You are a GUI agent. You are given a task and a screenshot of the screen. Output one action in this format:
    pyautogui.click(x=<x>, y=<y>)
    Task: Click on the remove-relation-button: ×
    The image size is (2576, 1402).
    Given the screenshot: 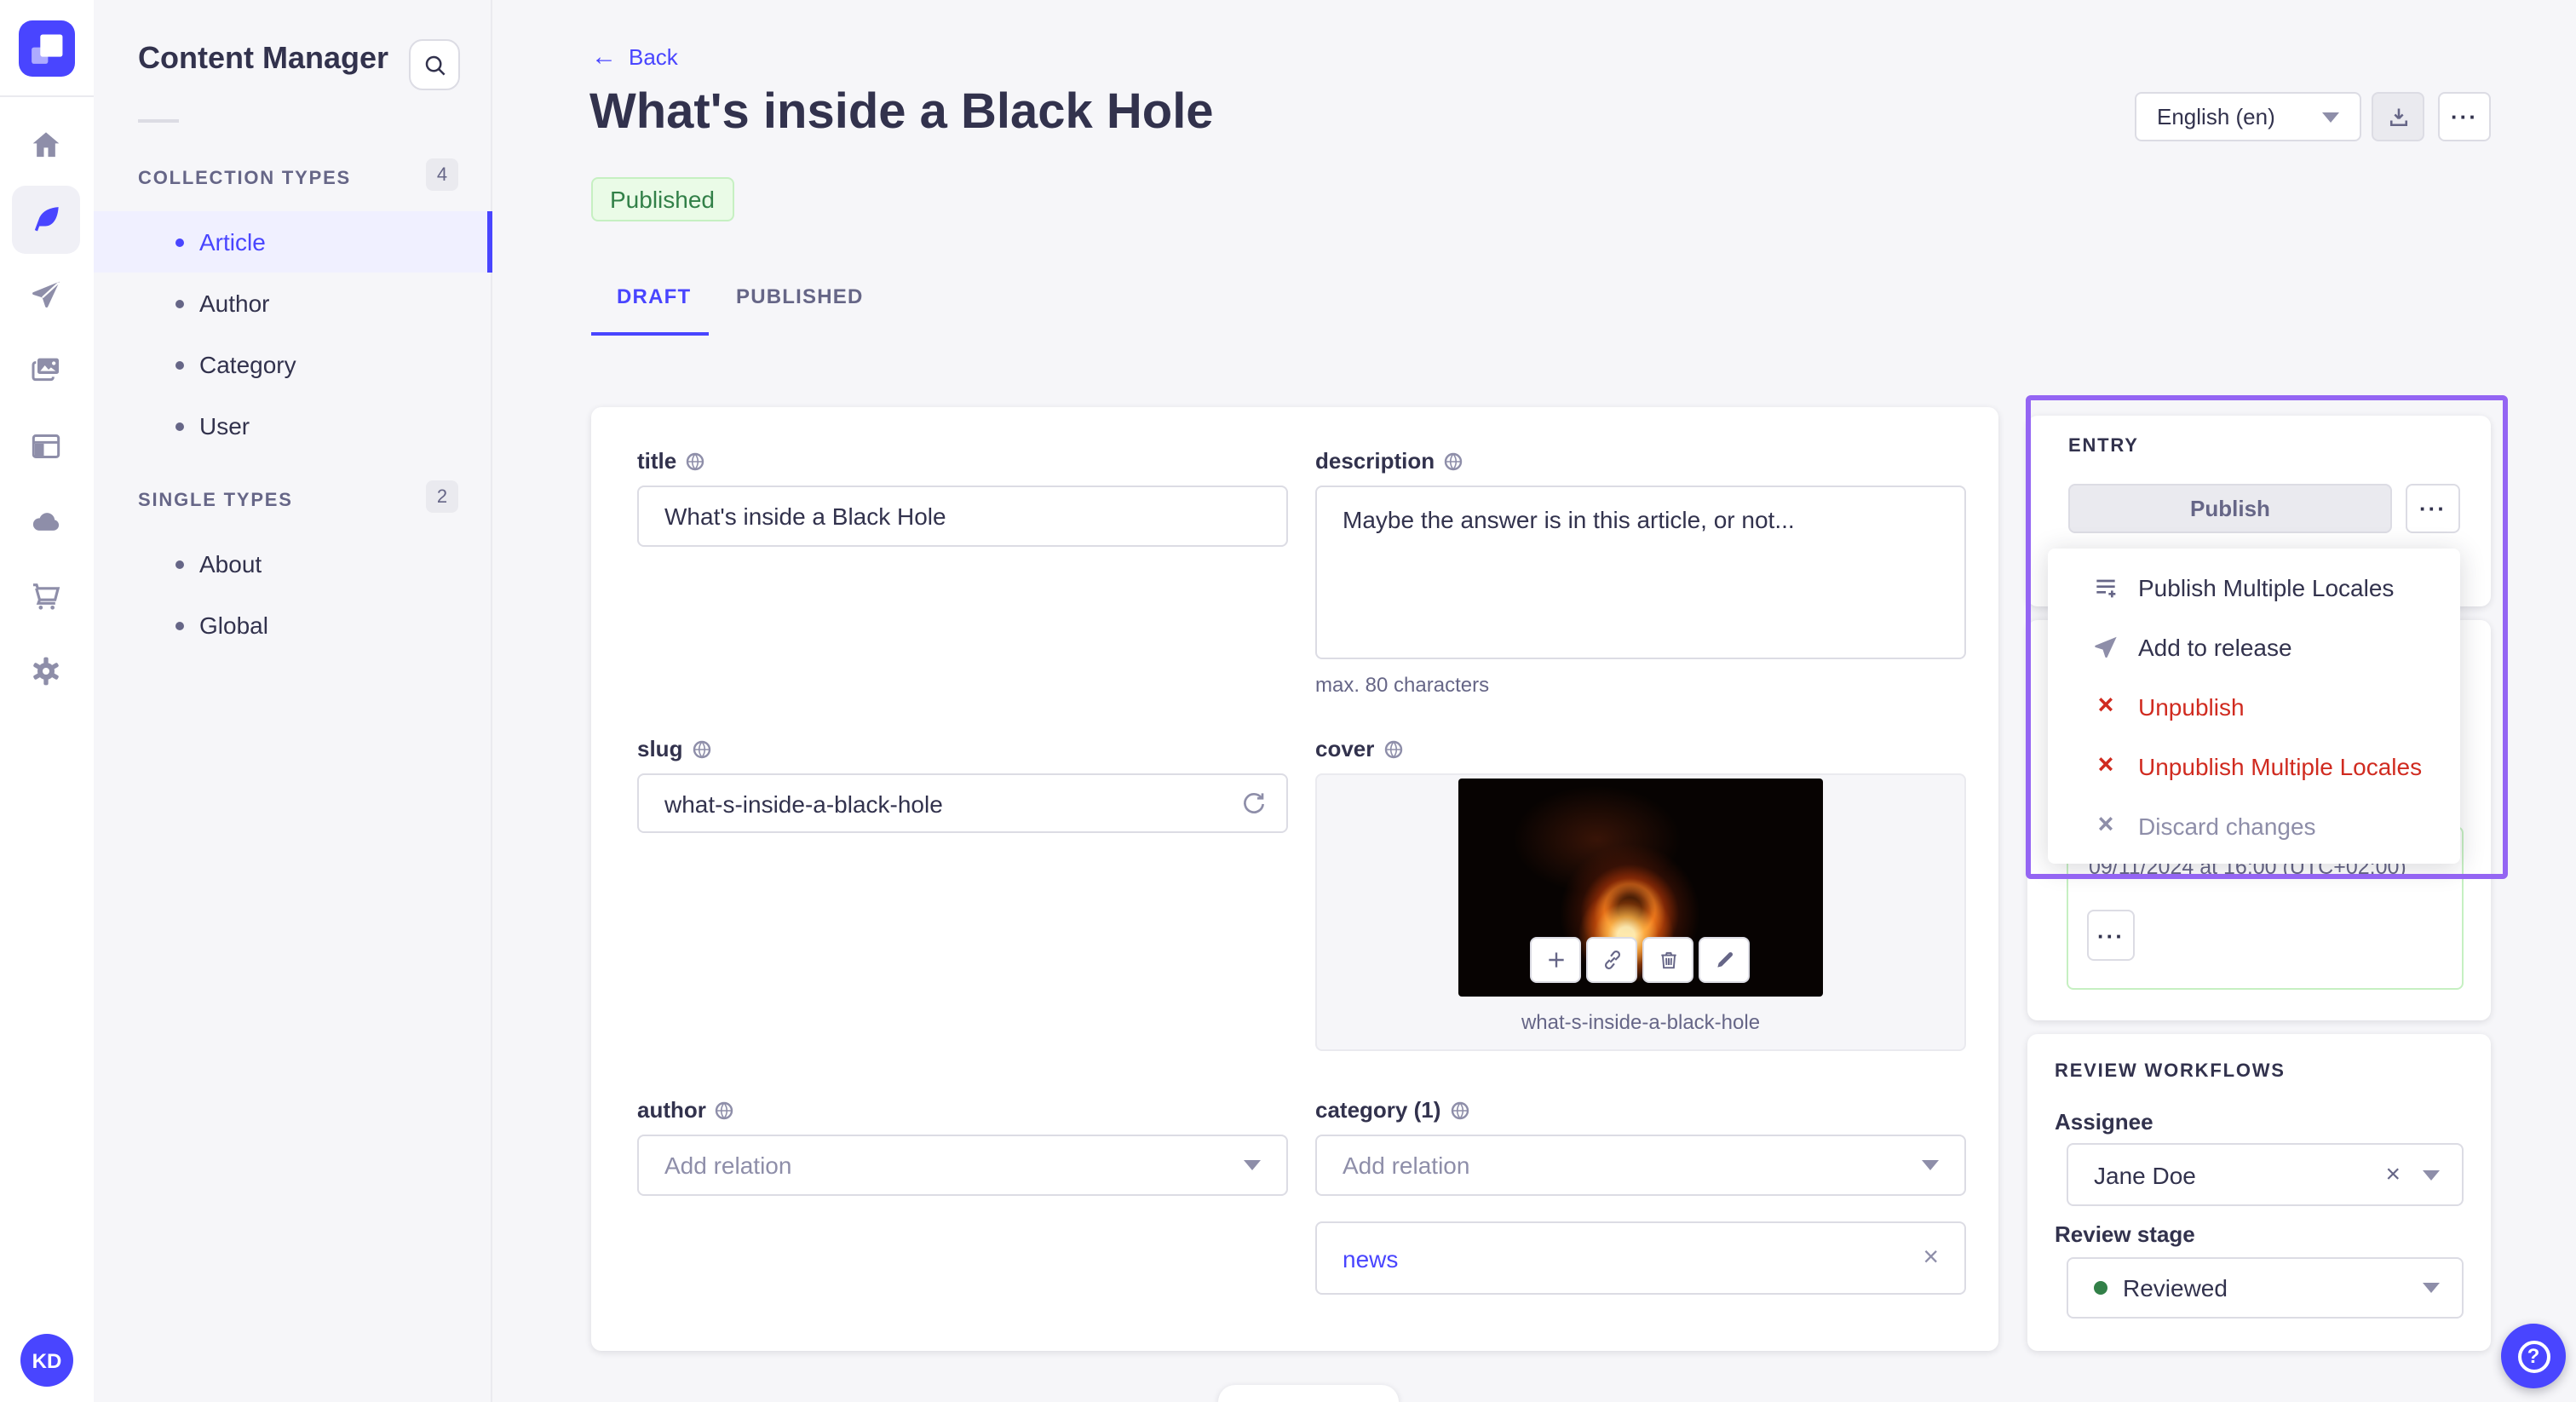 What is the action you would take?
    pyautogui.click(x=1931, y=1258)
    